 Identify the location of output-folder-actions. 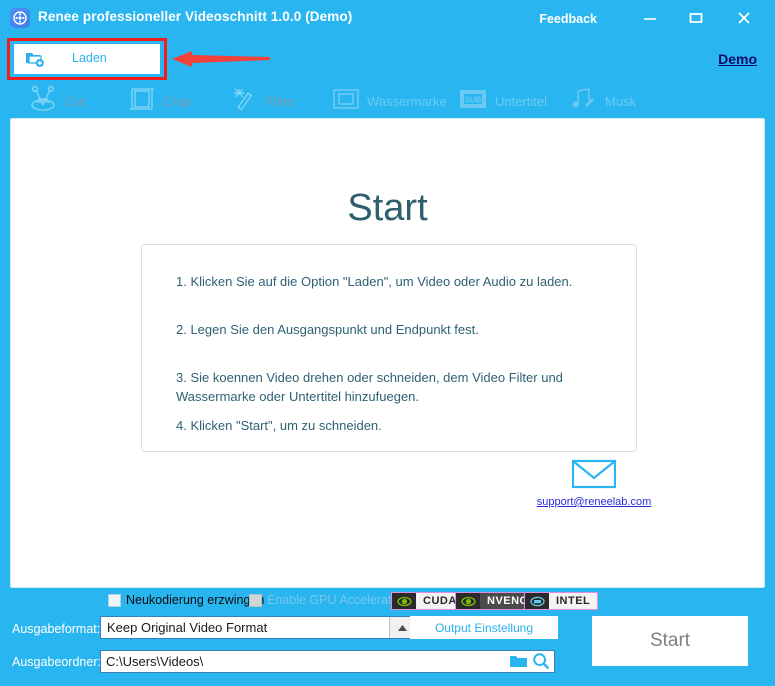
(529, 663).